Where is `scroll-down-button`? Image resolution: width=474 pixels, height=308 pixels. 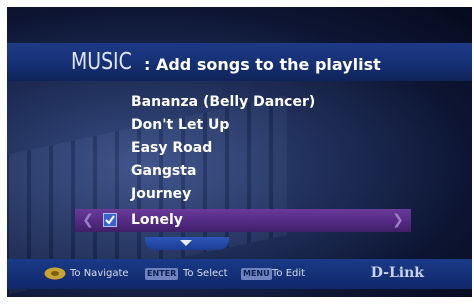 scroll-down-button is located at coordinates (187, 243).